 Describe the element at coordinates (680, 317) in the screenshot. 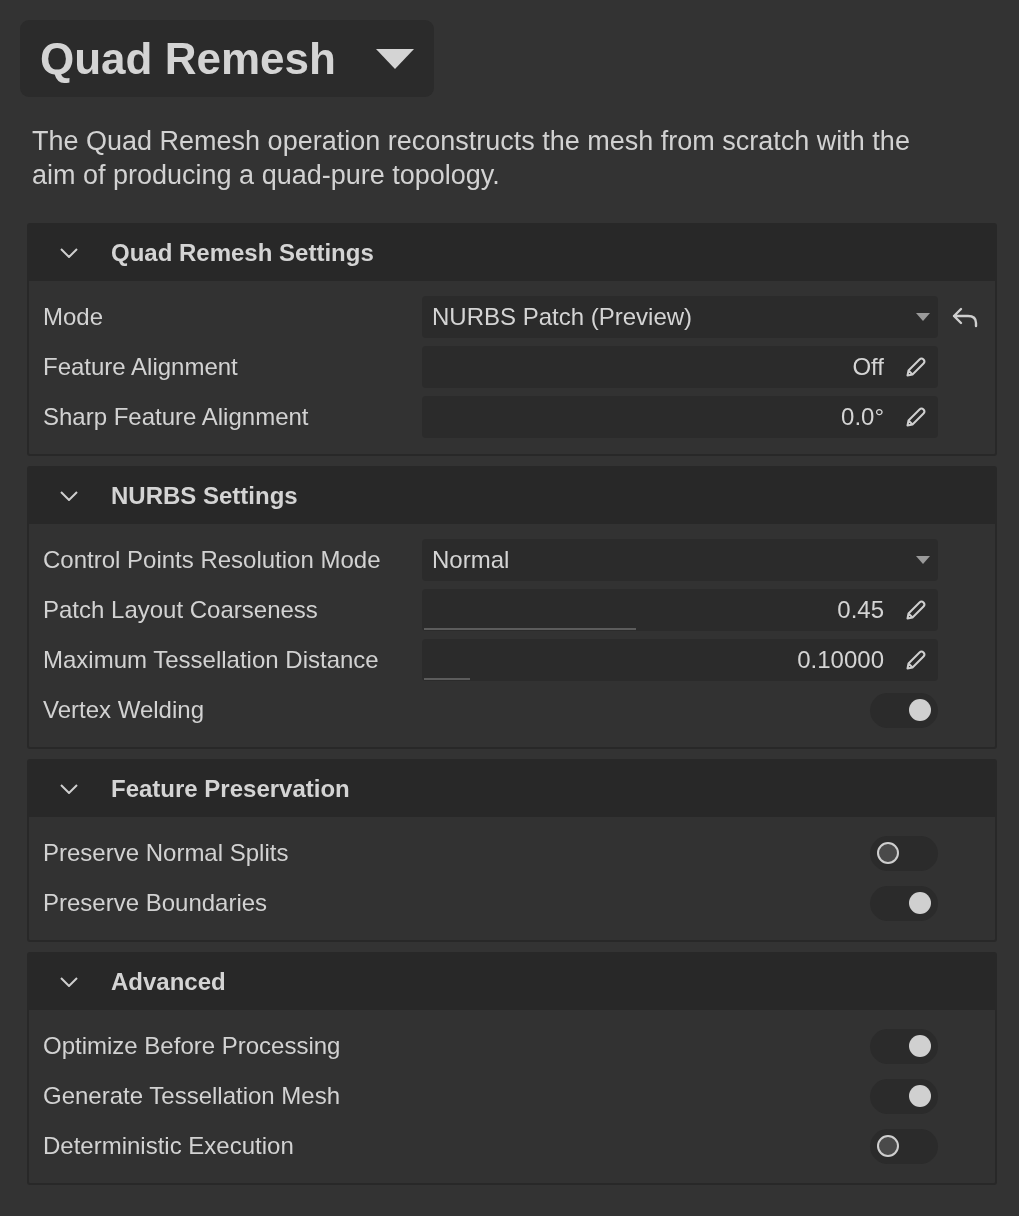

I see `dropdown: NURBS Patch (Preview)` at that location.